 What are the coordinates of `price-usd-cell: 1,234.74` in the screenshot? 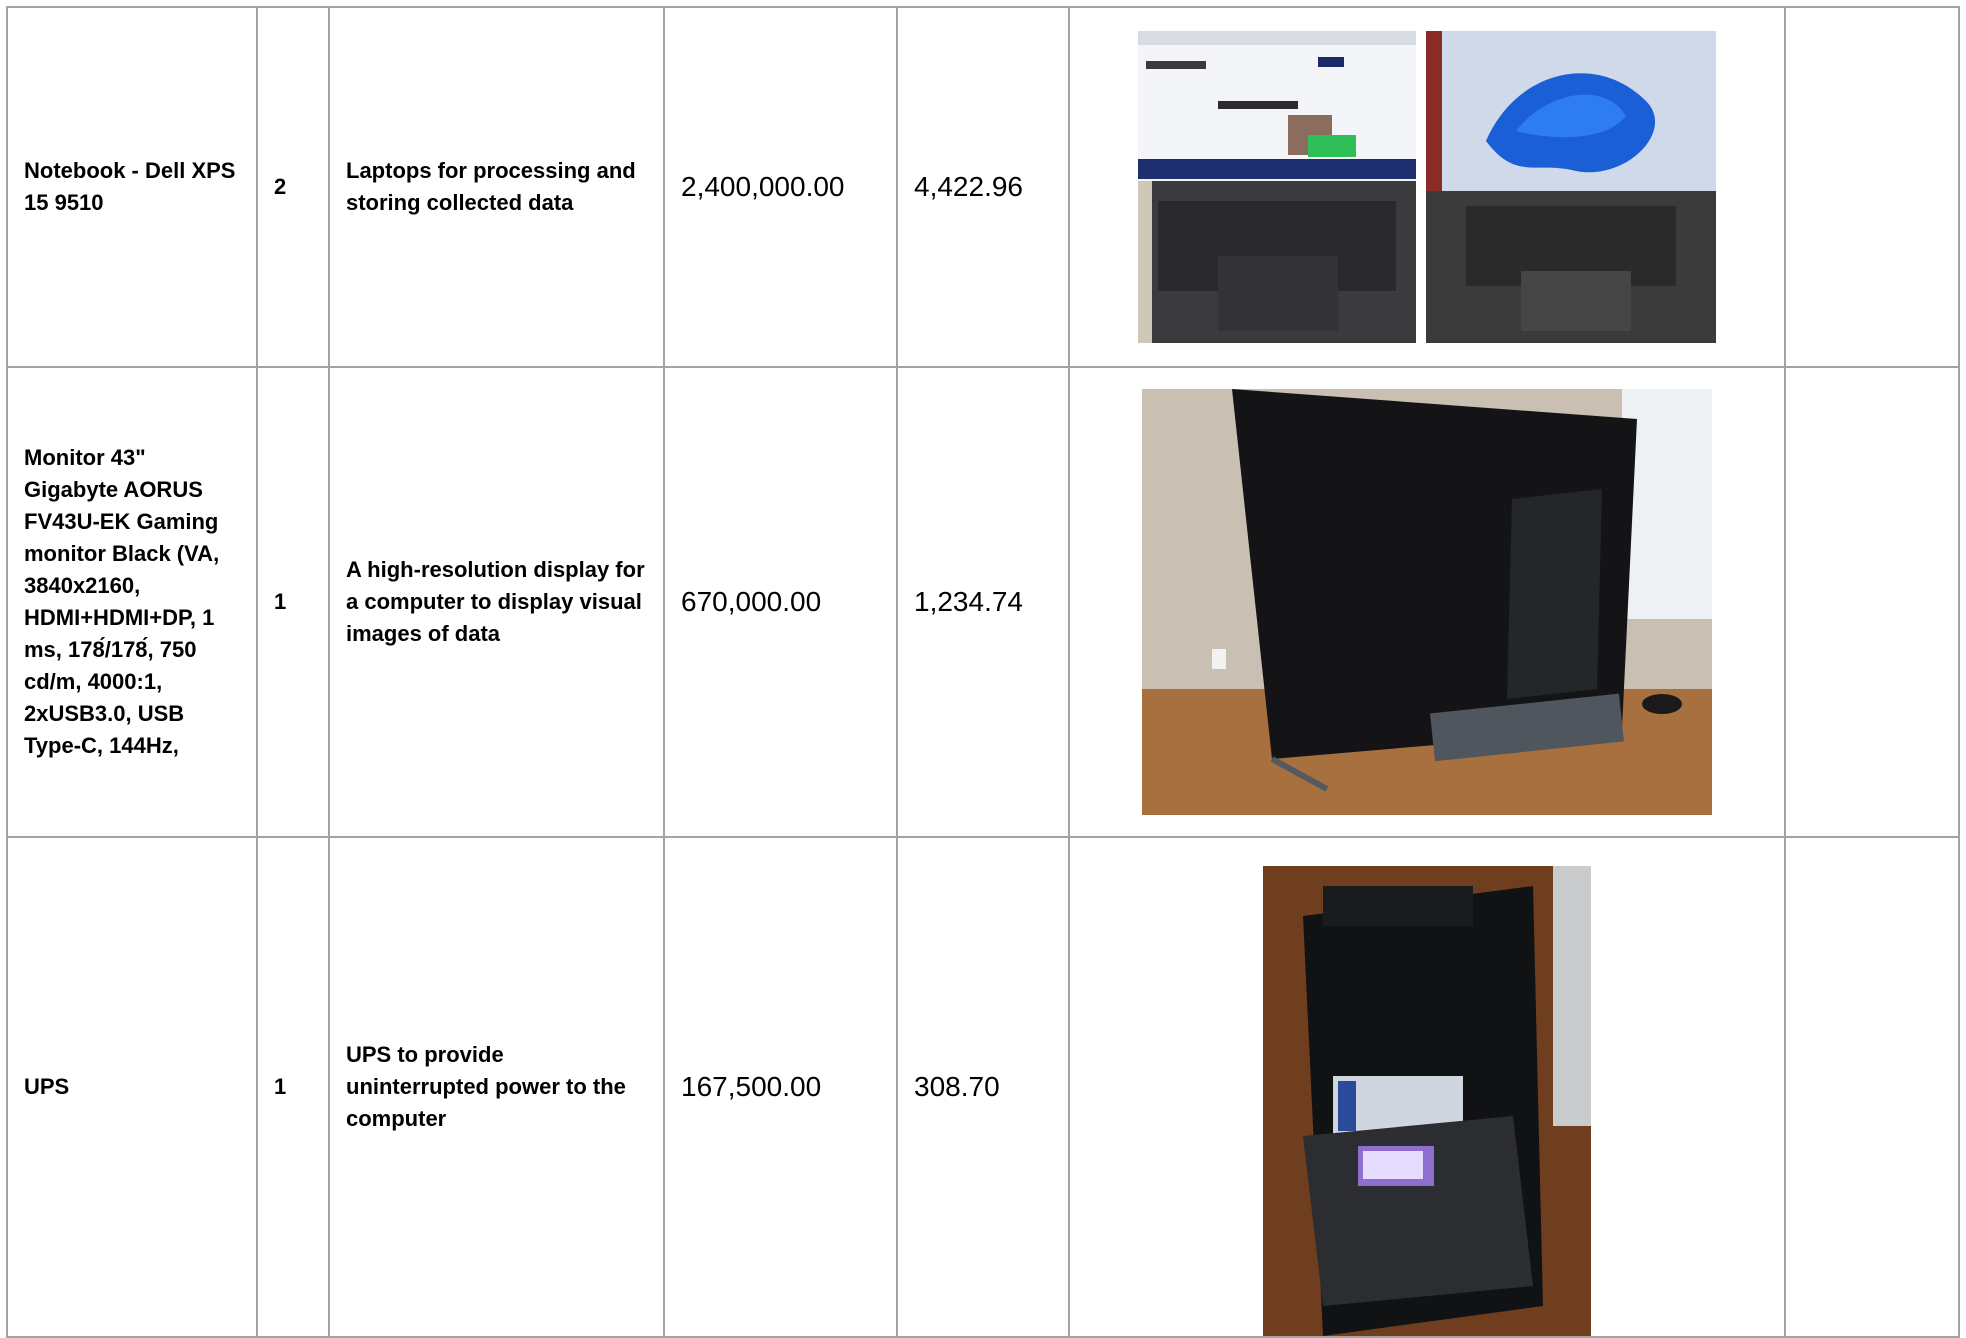 It's located at (983, 602).